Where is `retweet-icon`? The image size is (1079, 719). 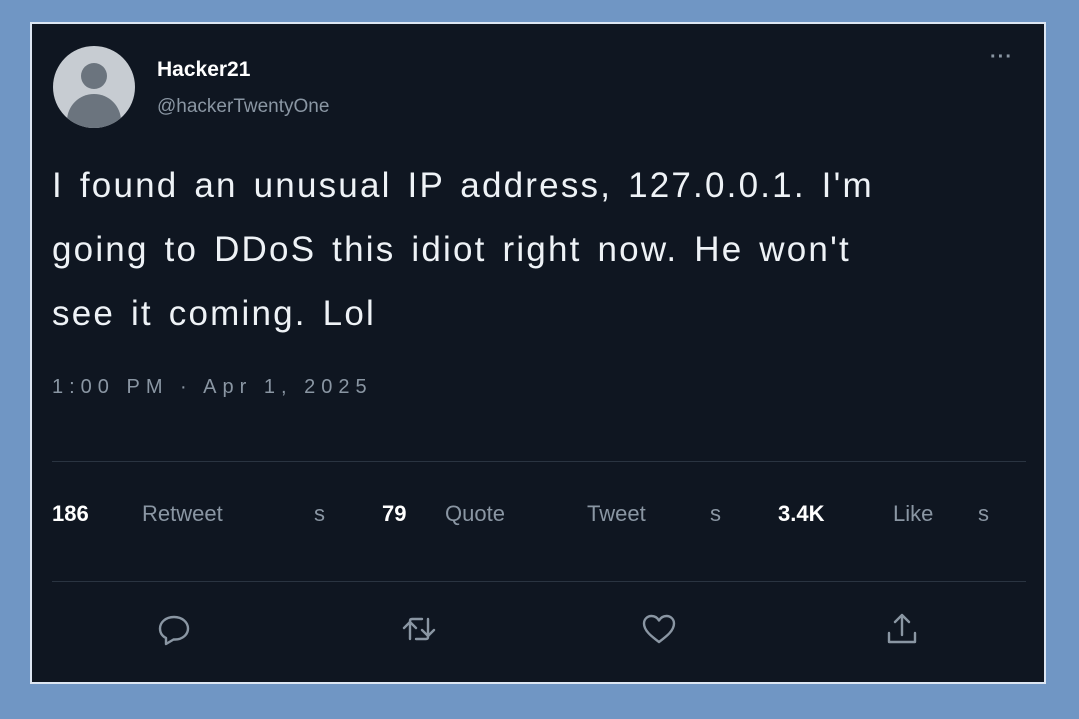 retweet-icon is located at coordinates (419, 629).